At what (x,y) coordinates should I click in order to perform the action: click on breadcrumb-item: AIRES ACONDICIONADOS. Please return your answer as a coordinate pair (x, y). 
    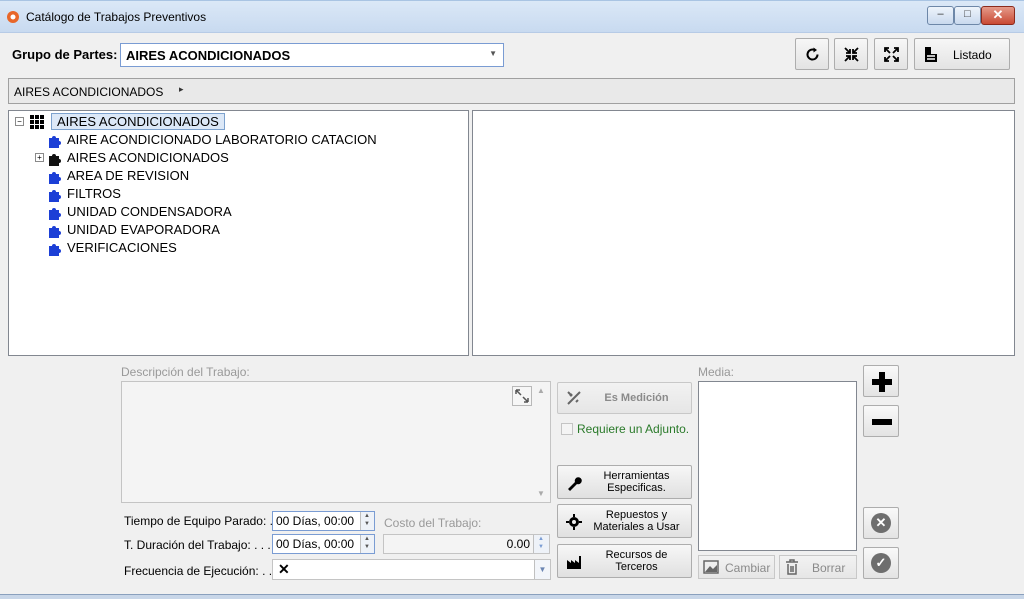
    Looking at the image, I should click on (88, 92).